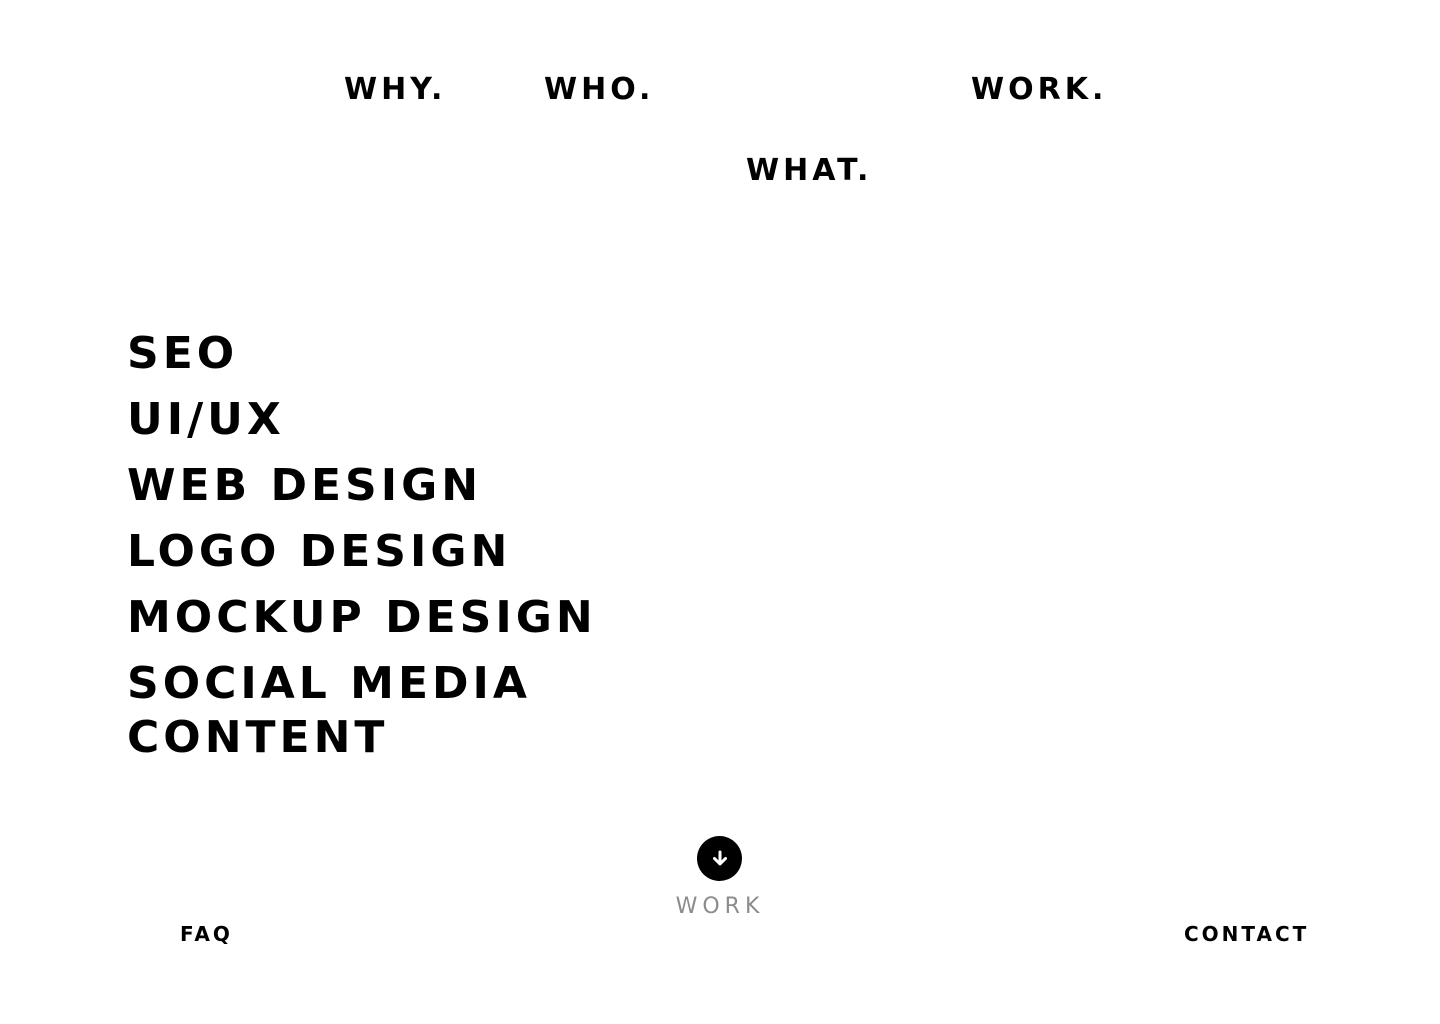  What do you see at coordinates (319, 551) in the screenshot?
I see `service-item-logo-design: LOGO DESIGN` at bounding box center [319, 551].